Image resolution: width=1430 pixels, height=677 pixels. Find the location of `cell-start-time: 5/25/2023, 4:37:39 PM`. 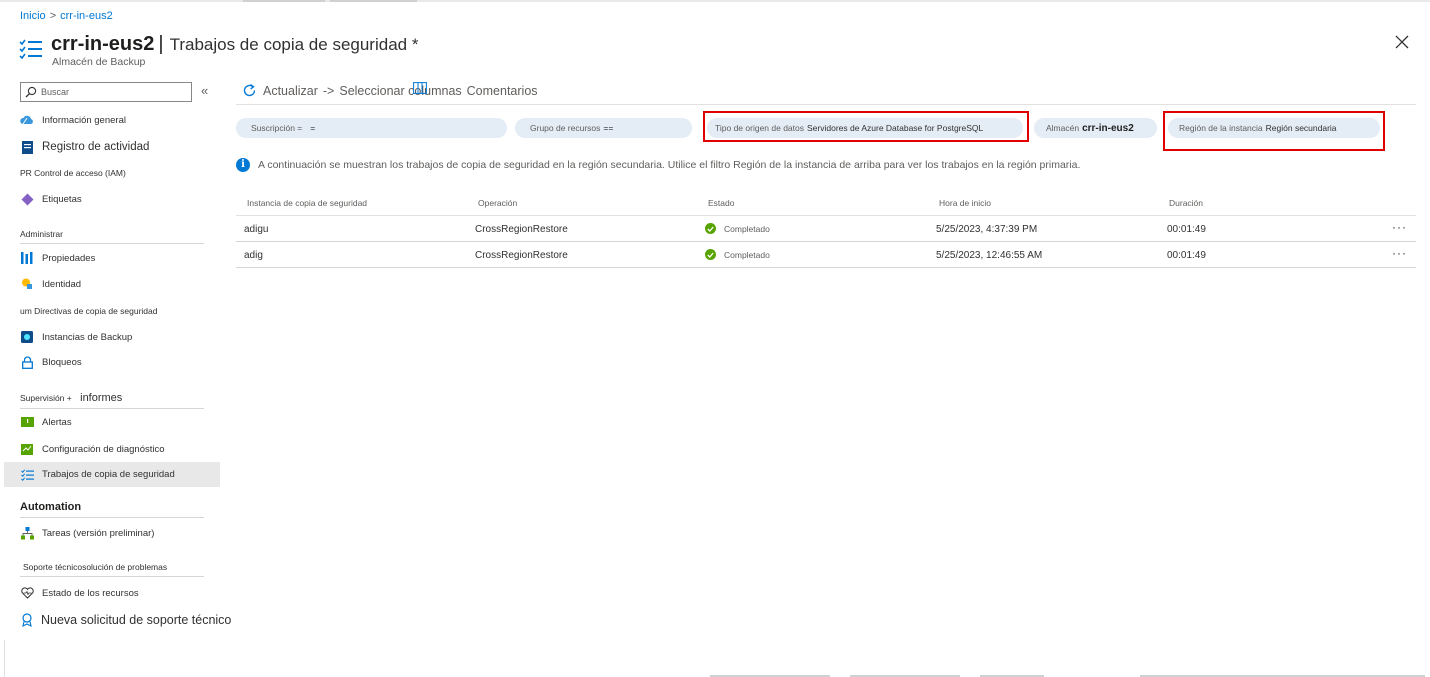

cell-start-time: 5/25/2023, 4:37:39 PM is located at coordinates (987, 229).